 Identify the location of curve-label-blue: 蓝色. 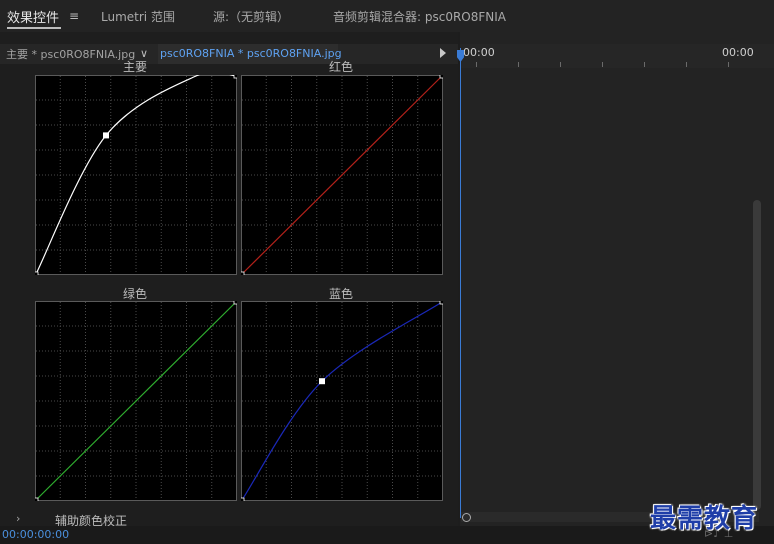
(340, 294).